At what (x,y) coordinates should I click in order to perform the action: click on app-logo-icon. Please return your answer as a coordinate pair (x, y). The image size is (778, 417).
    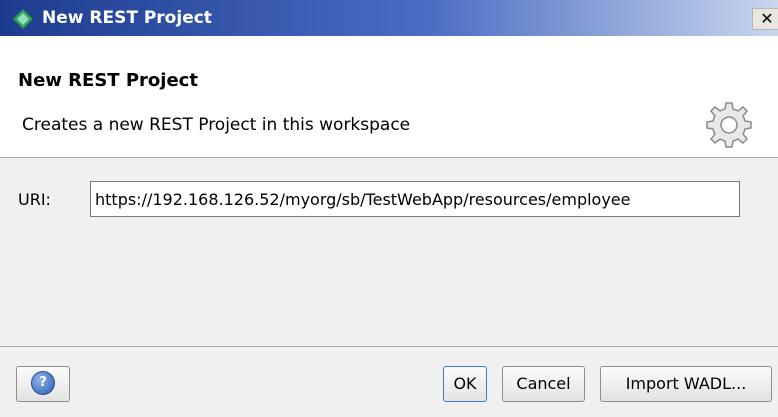
    Looking at the image, I should click on (23, 19).